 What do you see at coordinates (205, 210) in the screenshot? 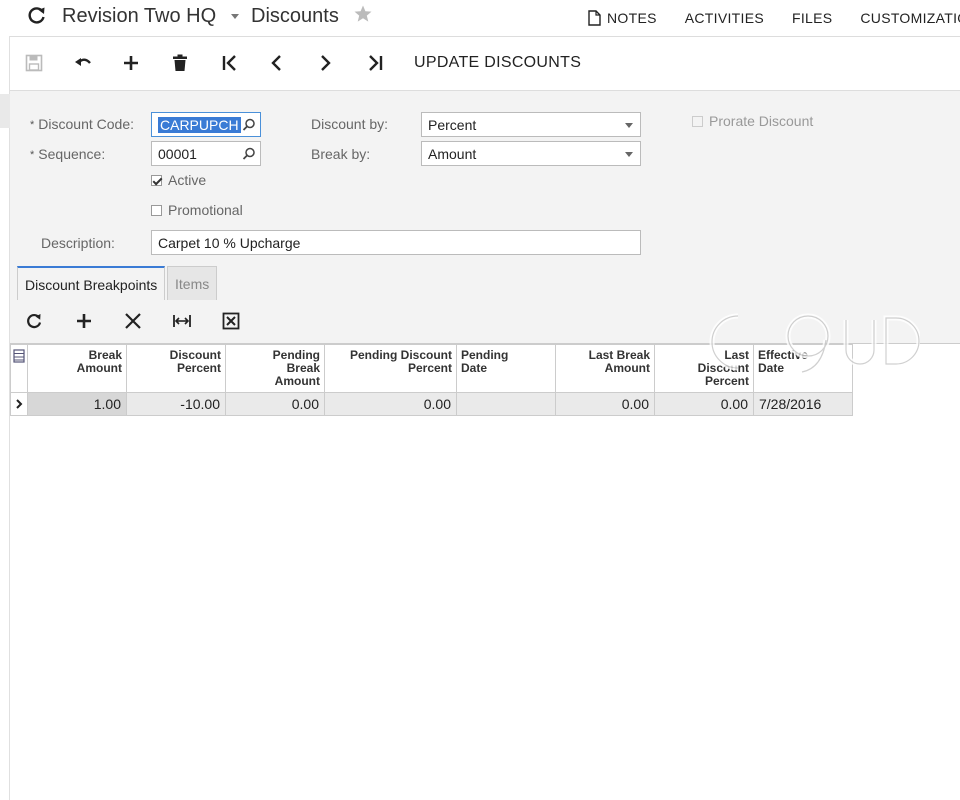
I see `promotional-label: Promotional` at bounding box center [205, 210].